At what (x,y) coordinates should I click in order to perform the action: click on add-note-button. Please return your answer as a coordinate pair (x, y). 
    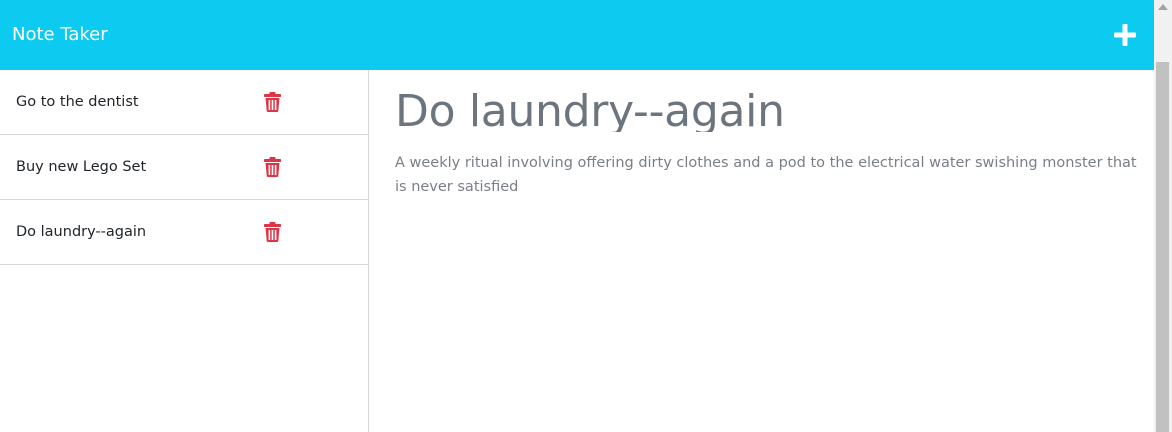
    Looking at the image, I should click on (1125, 35).